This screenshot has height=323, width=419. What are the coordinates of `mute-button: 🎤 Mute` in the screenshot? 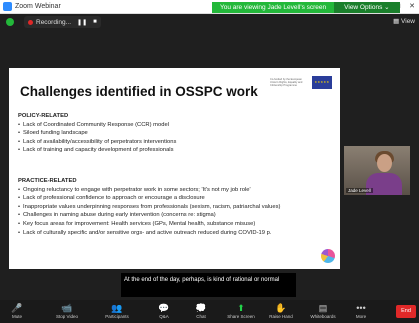 It's located at (17, 311).